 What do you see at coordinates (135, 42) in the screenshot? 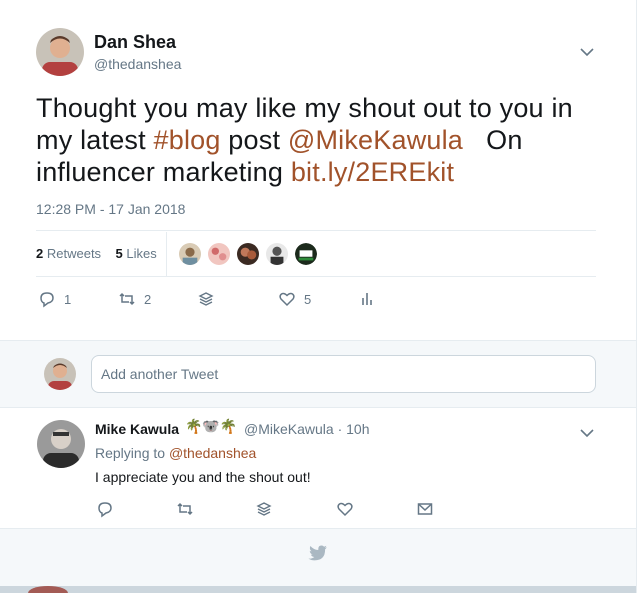
I see `author-name: Dan Shea` at bounding box center [135, 42].